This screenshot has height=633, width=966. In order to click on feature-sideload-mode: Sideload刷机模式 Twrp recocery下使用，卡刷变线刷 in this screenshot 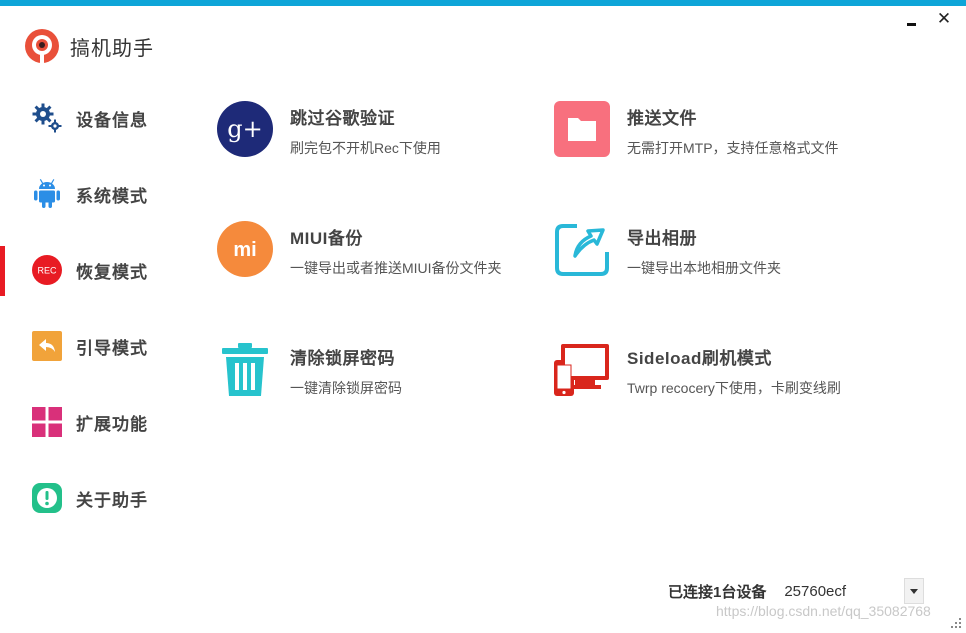, I will do `click(713, 369)`.